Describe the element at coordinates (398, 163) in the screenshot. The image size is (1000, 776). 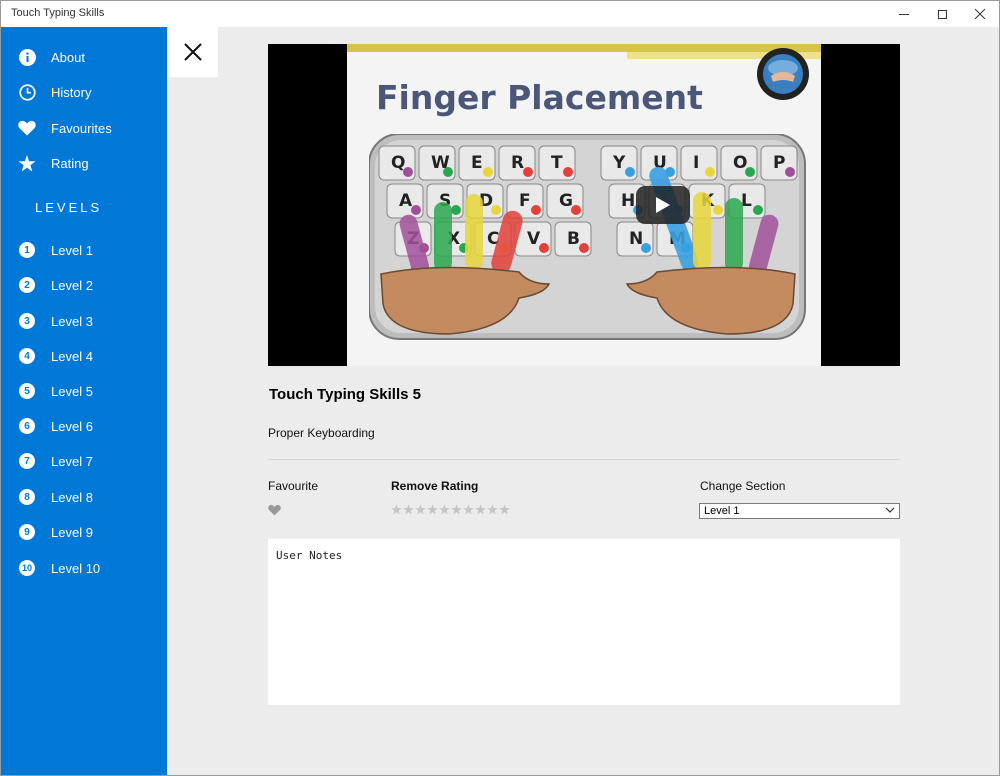
I see `keyboard-key-label: Q` at that location.